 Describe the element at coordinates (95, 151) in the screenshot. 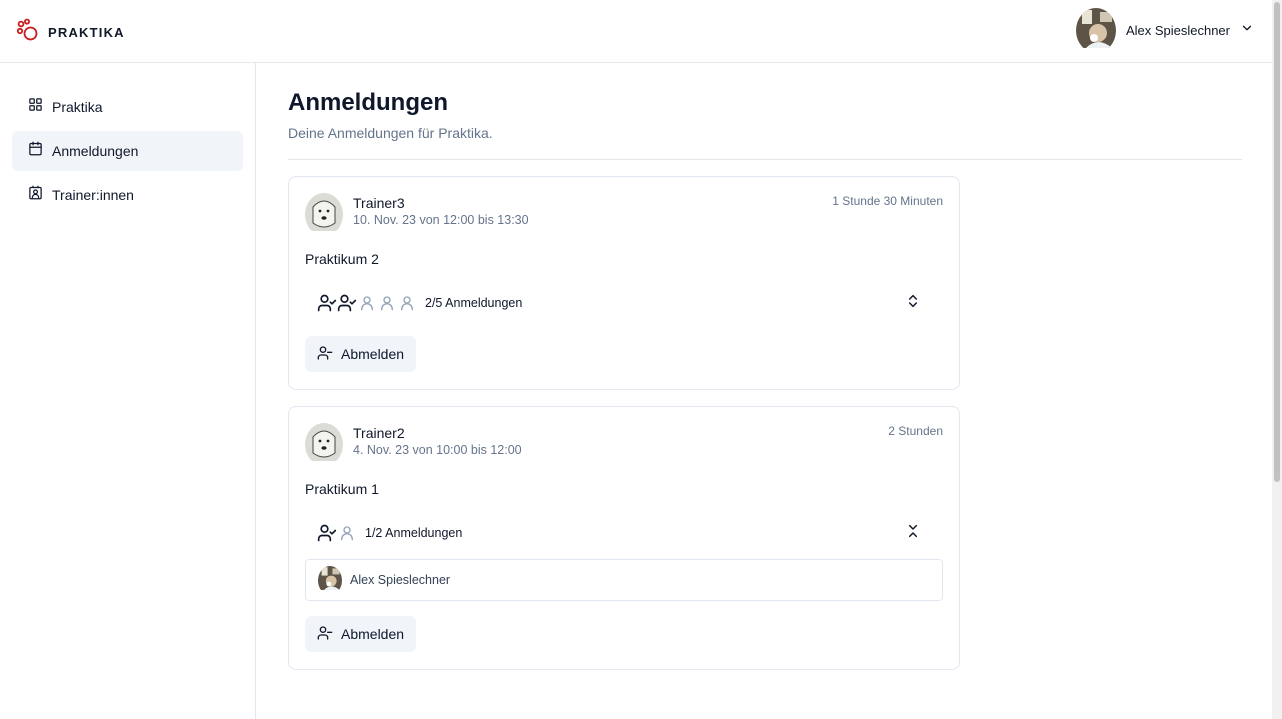

I see `sidebar-item-label: Anmeldungen` at that location.